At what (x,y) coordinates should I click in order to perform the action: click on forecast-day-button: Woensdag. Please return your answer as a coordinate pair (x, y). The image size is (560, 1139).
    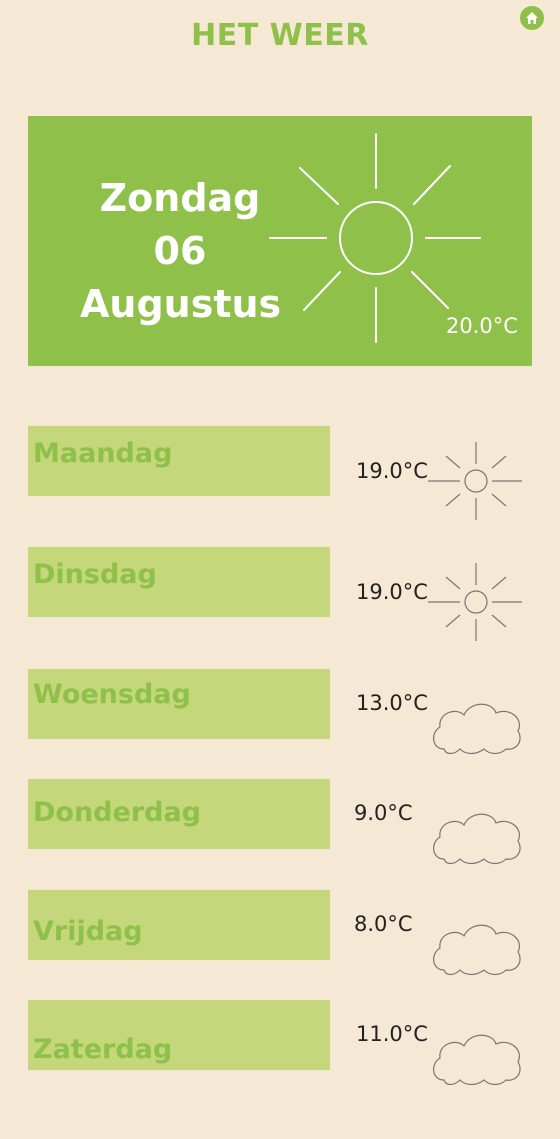
    Looking at the image, I should click on (179, 704).